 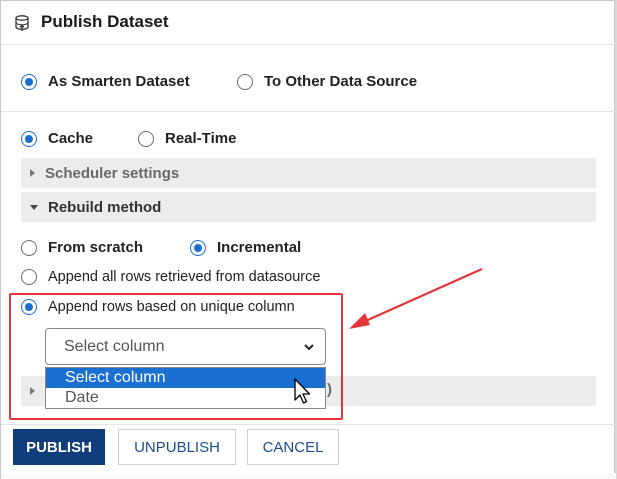 What do you see at coordinates (308, 424) in the screenshot?
I see `footer-divider` at bounding box center [308, 424].